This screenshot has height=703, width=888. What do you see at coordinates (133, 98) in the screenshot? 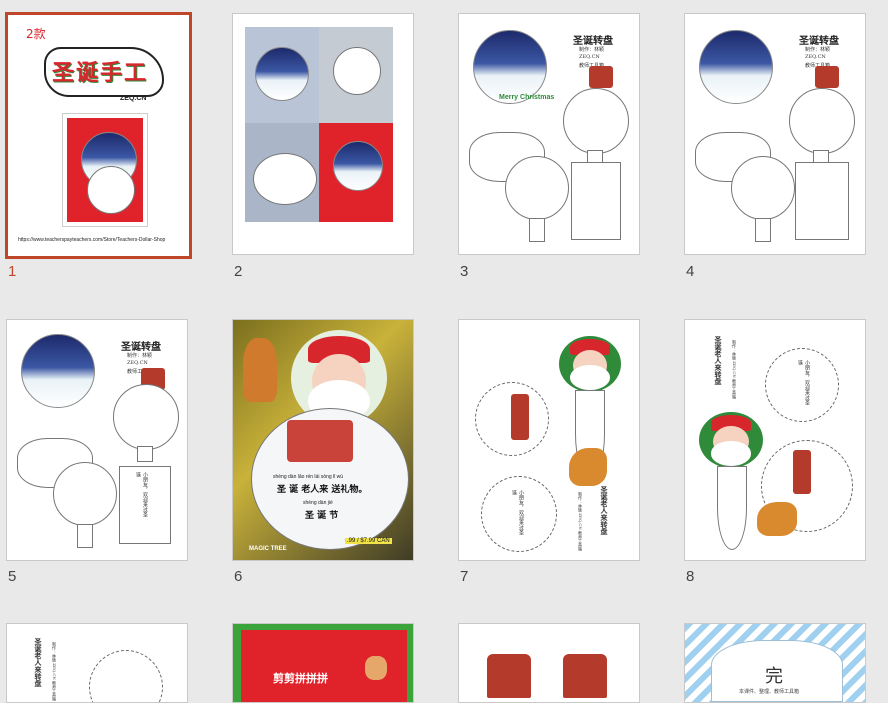
I see `brand-logo: ZEQ.CN` at bounding box center [133, 98].